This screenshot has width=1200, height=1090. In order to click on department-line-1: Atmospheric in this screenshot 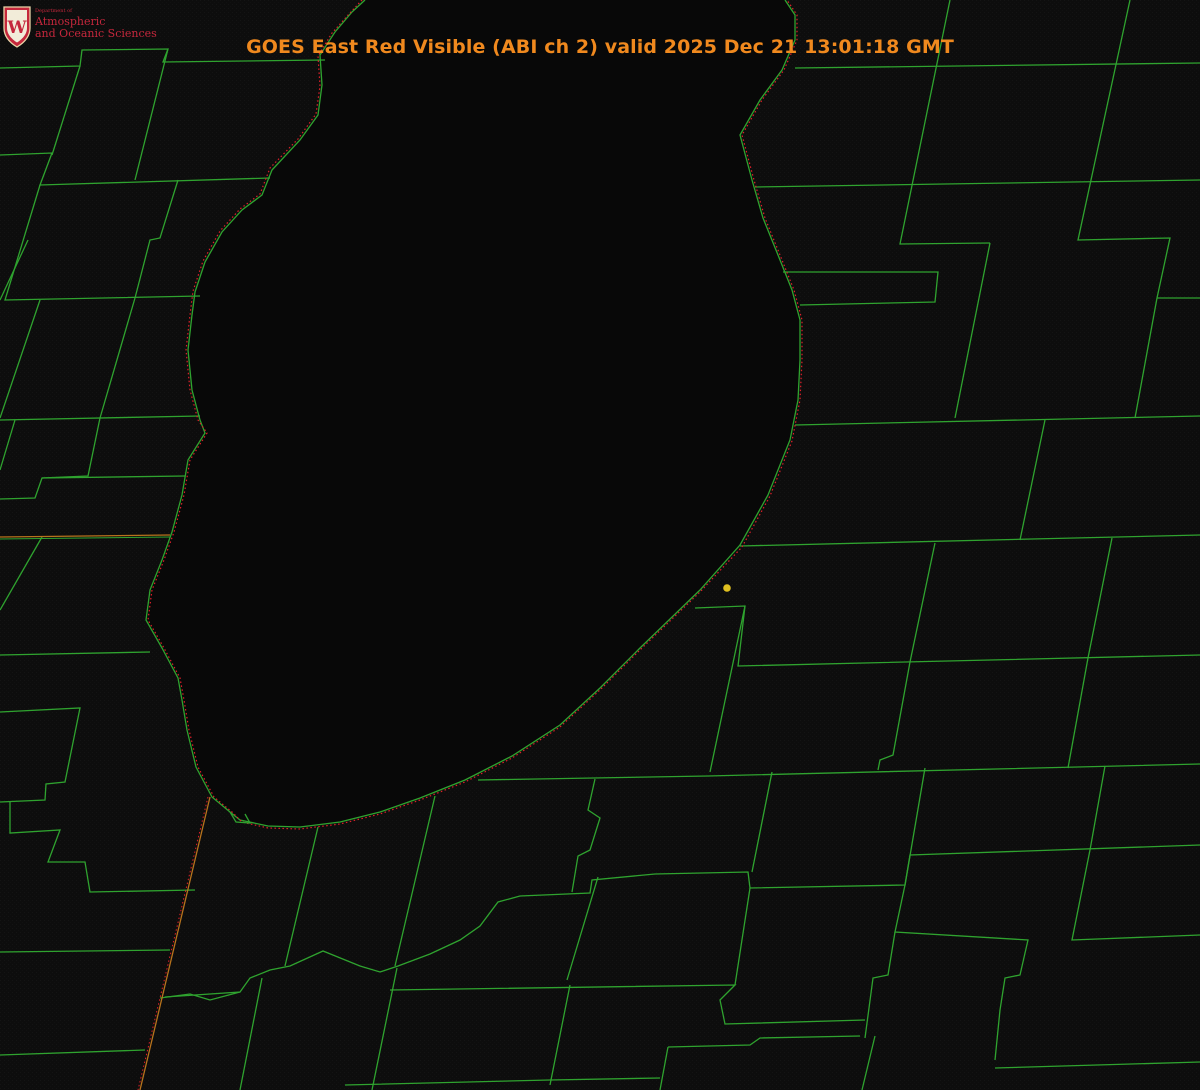, I will do `click(70, 21)`.